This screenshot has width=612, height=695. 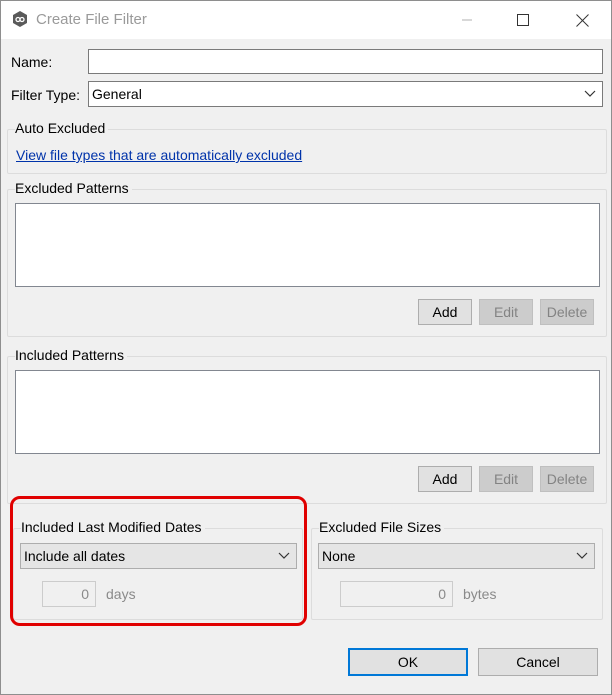 I want to click on highlight-annotation, so click(x=158, y=561).